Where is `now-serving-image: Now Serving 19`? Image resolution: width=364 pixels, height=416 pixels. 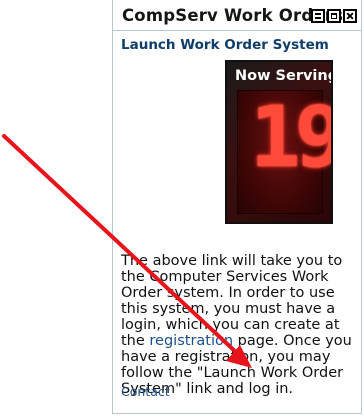
now-serving-image: Now Serving 19 is located at coordinates (279, 142).